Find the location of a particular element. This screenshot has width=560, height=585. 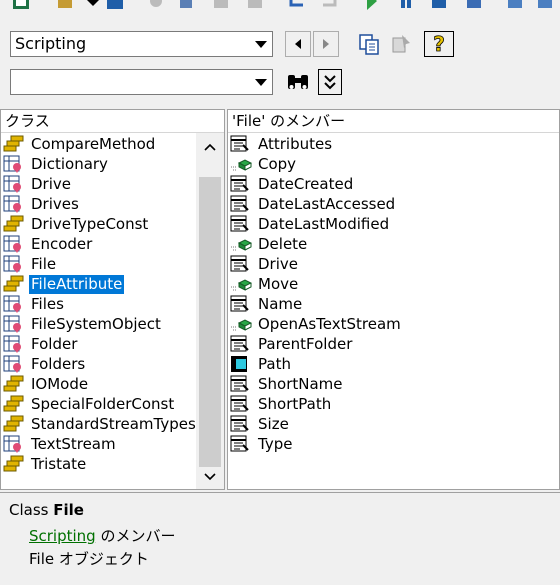

class-item-file: File is located at coordinates (30, 264).